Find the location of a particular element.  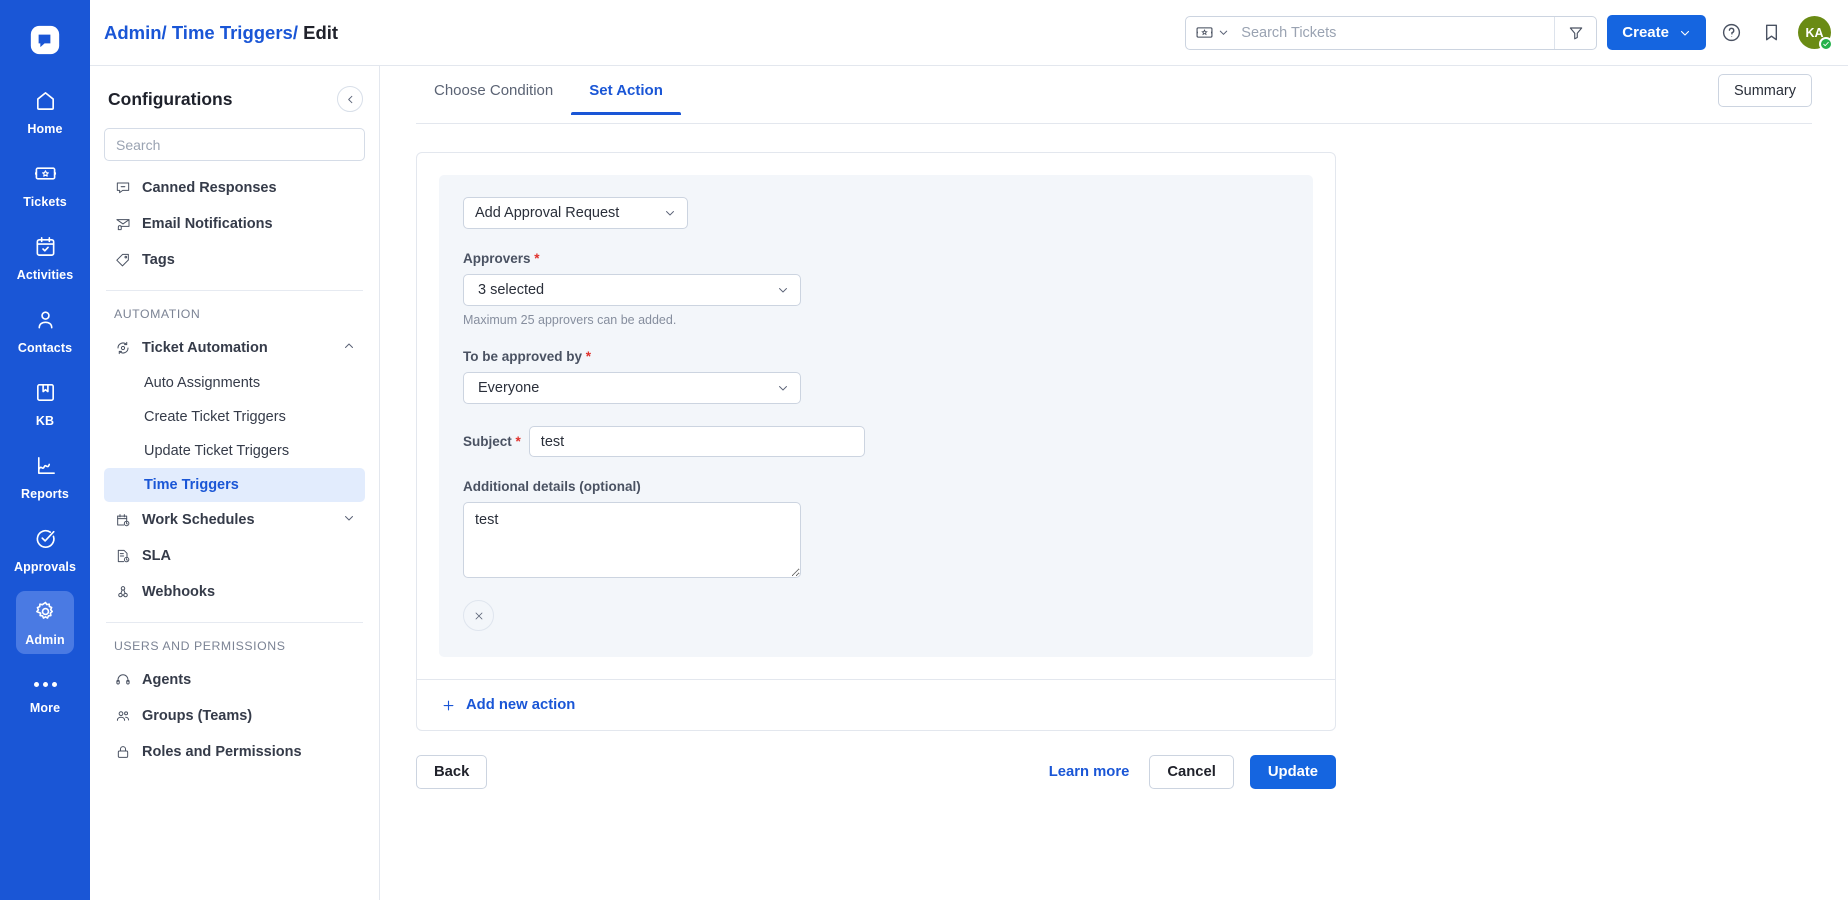

lock-icon is located at coordinates (122, 752).